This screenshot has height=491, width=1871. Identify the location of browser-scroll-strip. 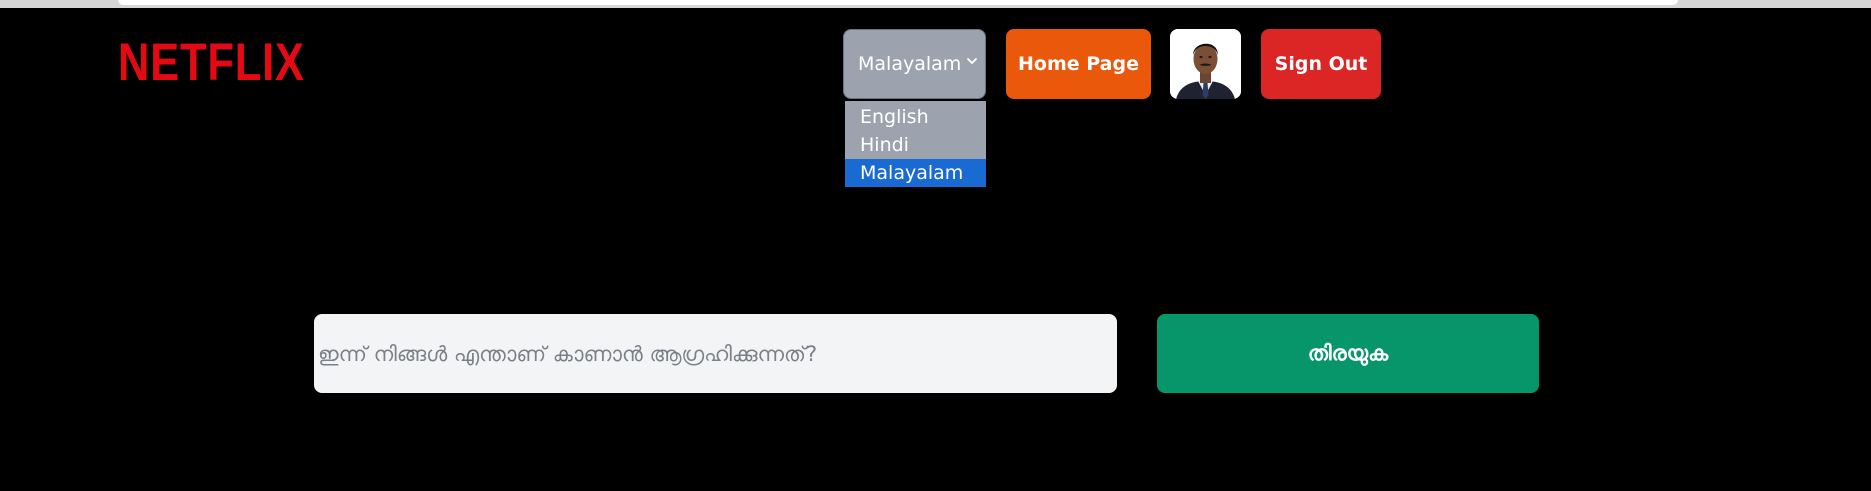
(935, 4).